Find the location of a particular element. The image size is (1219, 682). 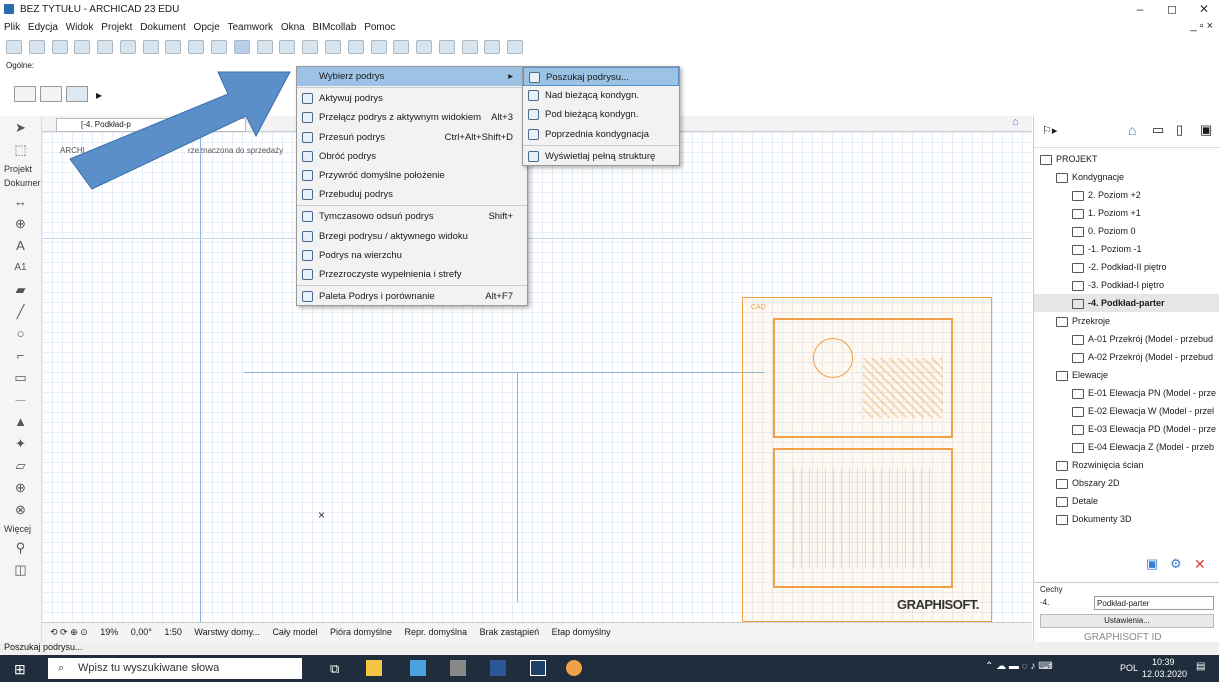

elevation-tool-icon: ▲ is located at coordinates (21, 422).